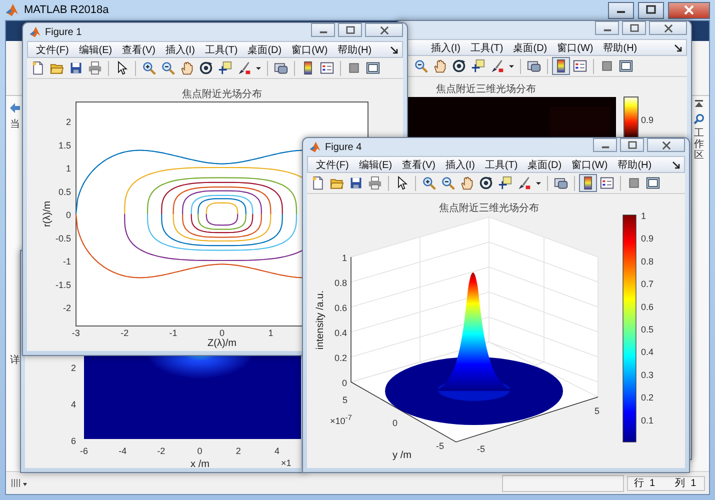  Describe the element at coordinates (122, 451) in the screenshot. I see `tick-label: -4` at that location.